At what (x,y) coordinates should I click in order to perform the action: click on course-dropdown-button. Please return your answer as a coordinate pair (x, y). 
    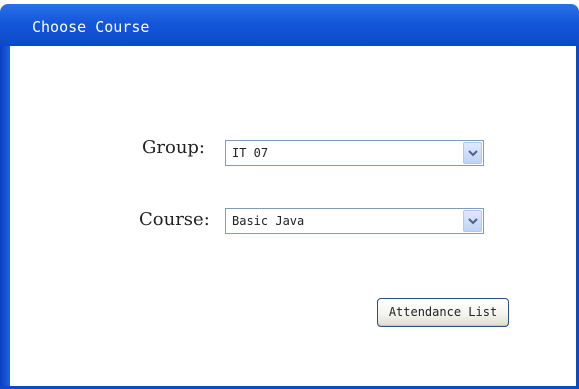
    Looking at the image, I should click on (472, 221).